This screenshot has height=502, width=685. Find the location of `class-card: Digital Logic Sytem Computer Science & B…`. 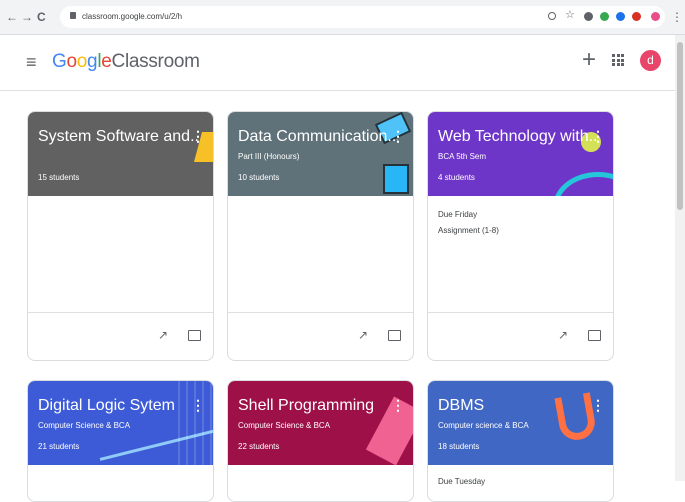

class-card: Digital Logic Sytem Computer Science & B… is located at coordinates (120, 441).